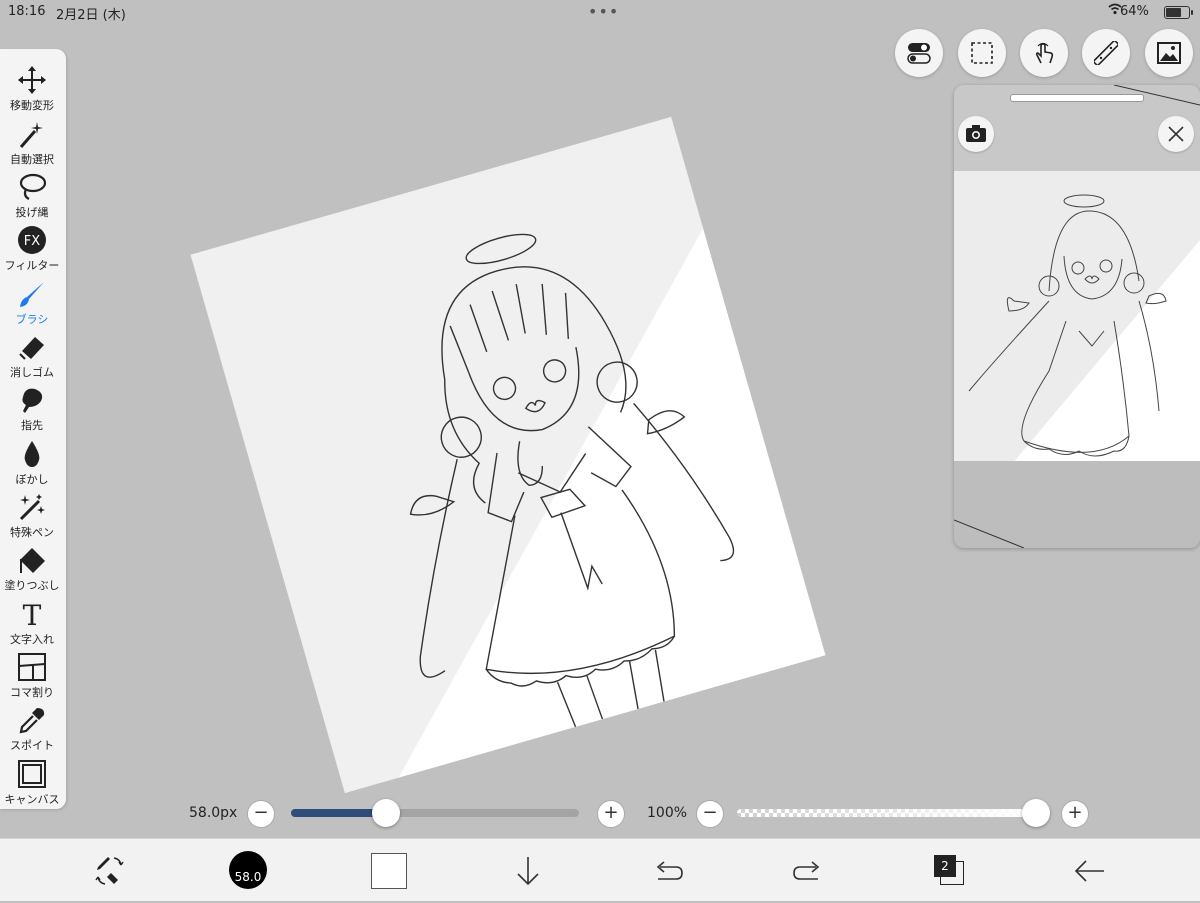 This screenshot has width=1200, height=903. I want to click on status-time: 18:16, so click(27, 11).